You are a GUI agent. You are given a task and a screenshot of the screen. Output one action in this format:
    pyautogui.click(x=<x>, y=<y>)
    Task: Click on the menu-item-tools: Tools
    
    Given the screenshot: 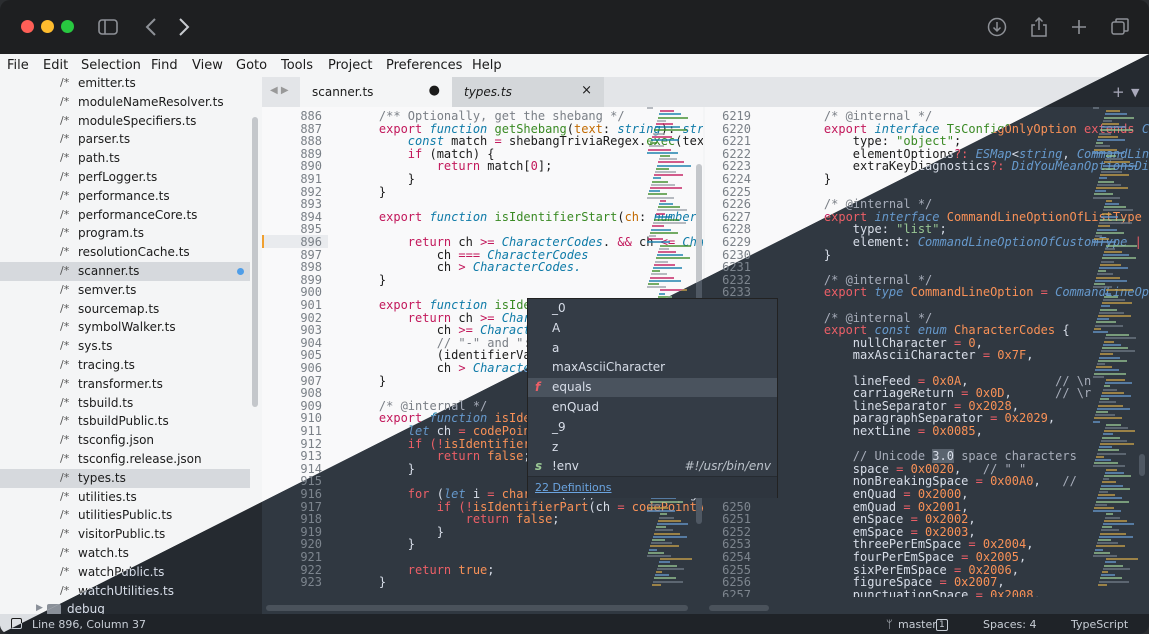 What is the action you would take?
    pyautogui.click(x=297, y=65)
    